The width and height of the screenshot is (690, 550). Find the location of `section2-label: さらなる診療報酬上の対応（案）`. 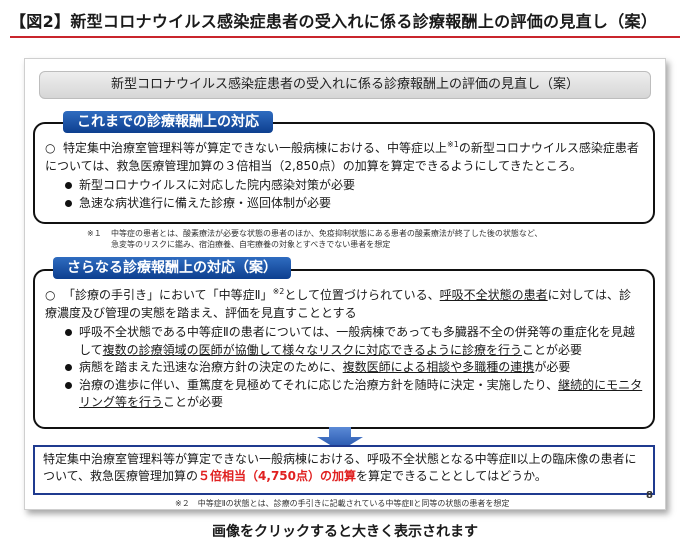

section2-label: さらなる診療報酬上の対応（案） is located at coordinates (172, 268).